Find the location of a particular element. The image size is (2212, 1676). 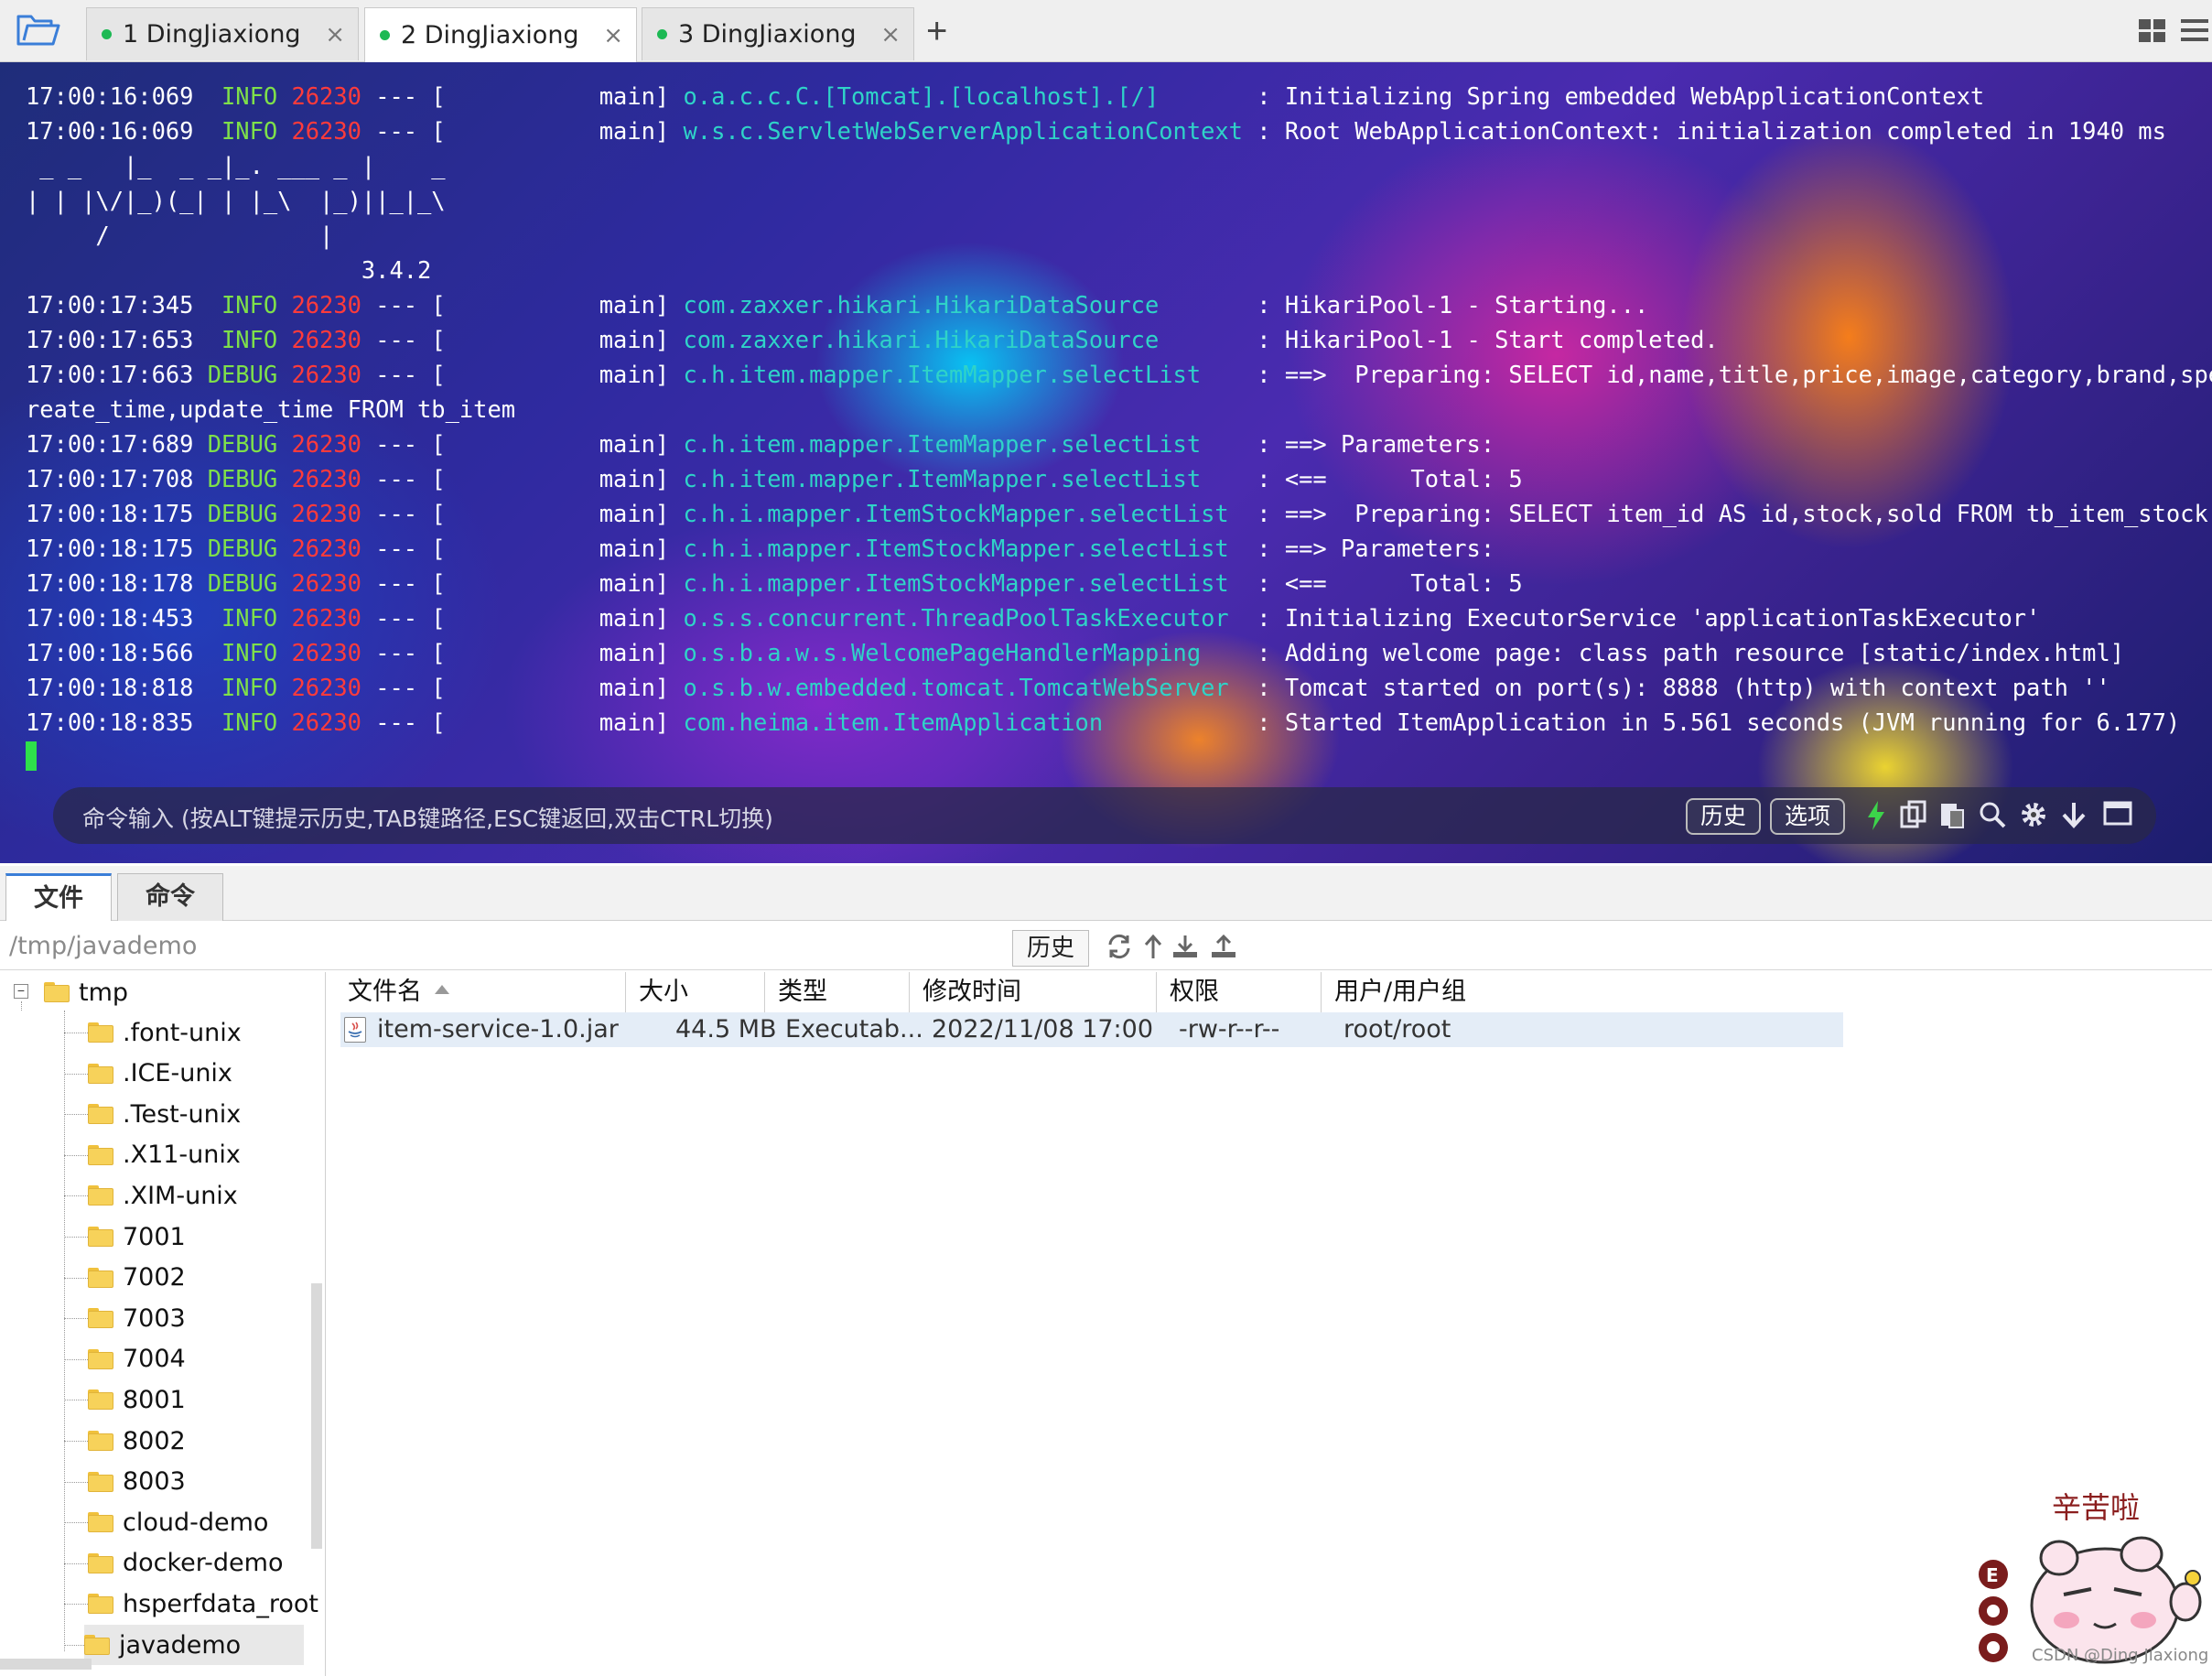

column-header-name: 文件名 is located at coordinates (480, 992).